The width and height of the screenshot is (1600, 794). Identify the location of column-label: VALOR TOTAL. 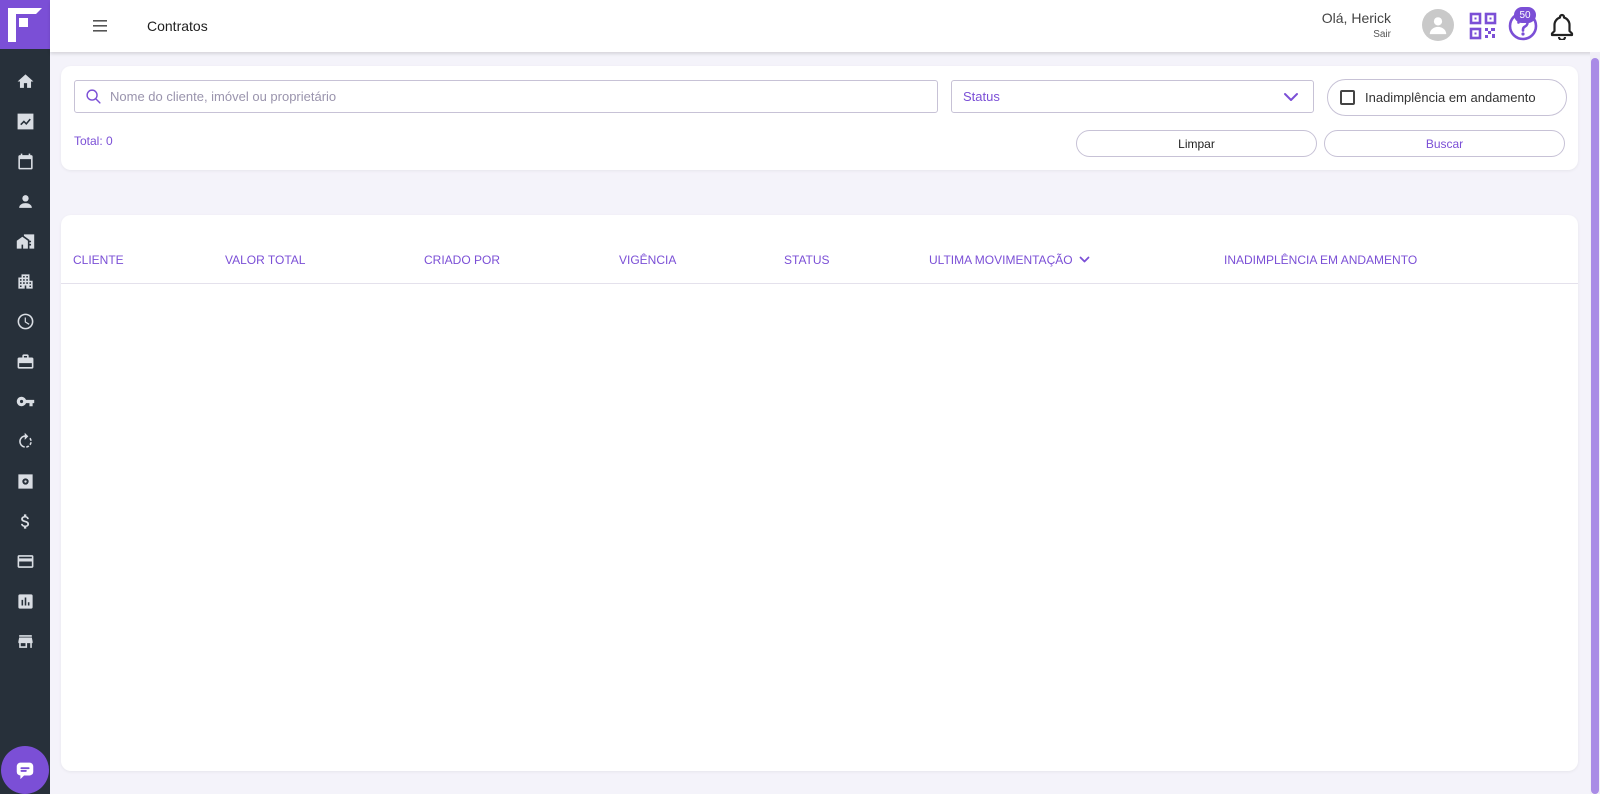
(265, 260).